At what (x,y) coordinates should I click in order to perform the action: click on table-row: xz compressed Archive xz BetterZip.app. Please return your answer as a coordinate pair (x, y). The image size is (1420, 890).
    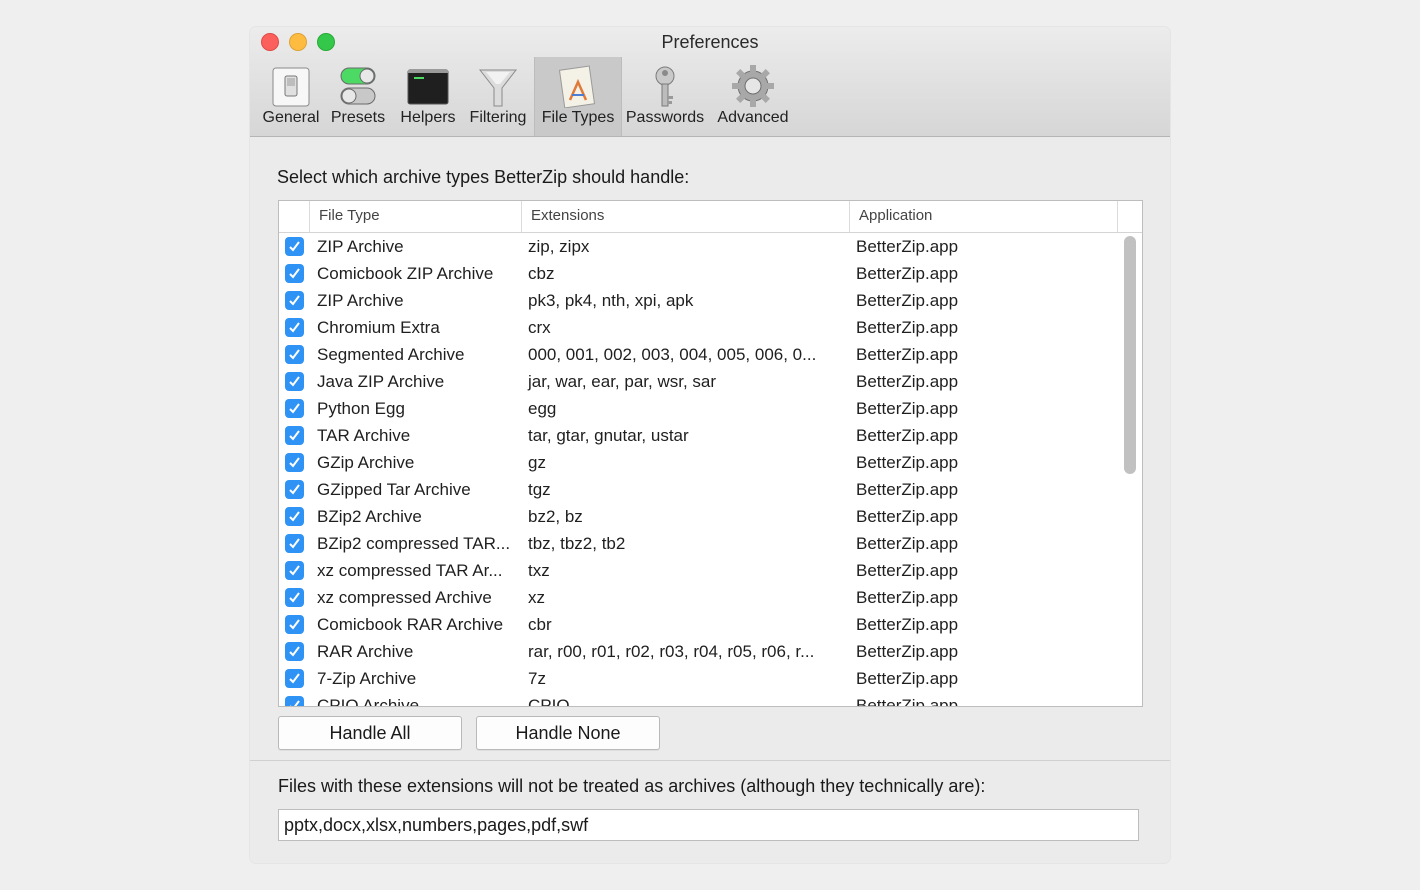
    Looking at the image, I should click on (700, 597).